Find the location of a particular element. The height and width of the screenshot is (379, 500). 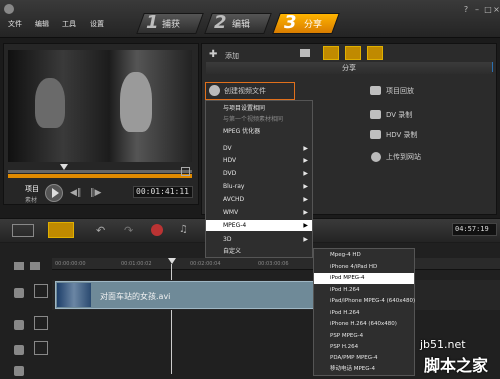

folder-icon is located at coordinates (305, 53).